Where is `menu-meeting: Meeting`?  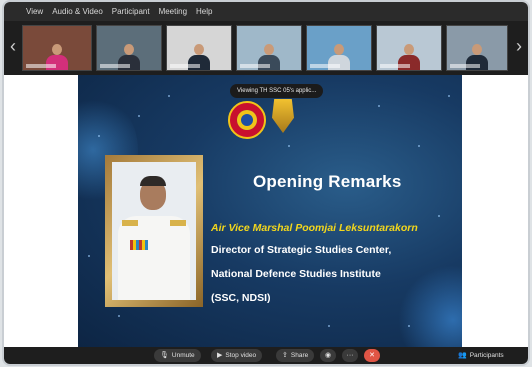
menu-meeting: Meeting is located at coordinates (173, 11).